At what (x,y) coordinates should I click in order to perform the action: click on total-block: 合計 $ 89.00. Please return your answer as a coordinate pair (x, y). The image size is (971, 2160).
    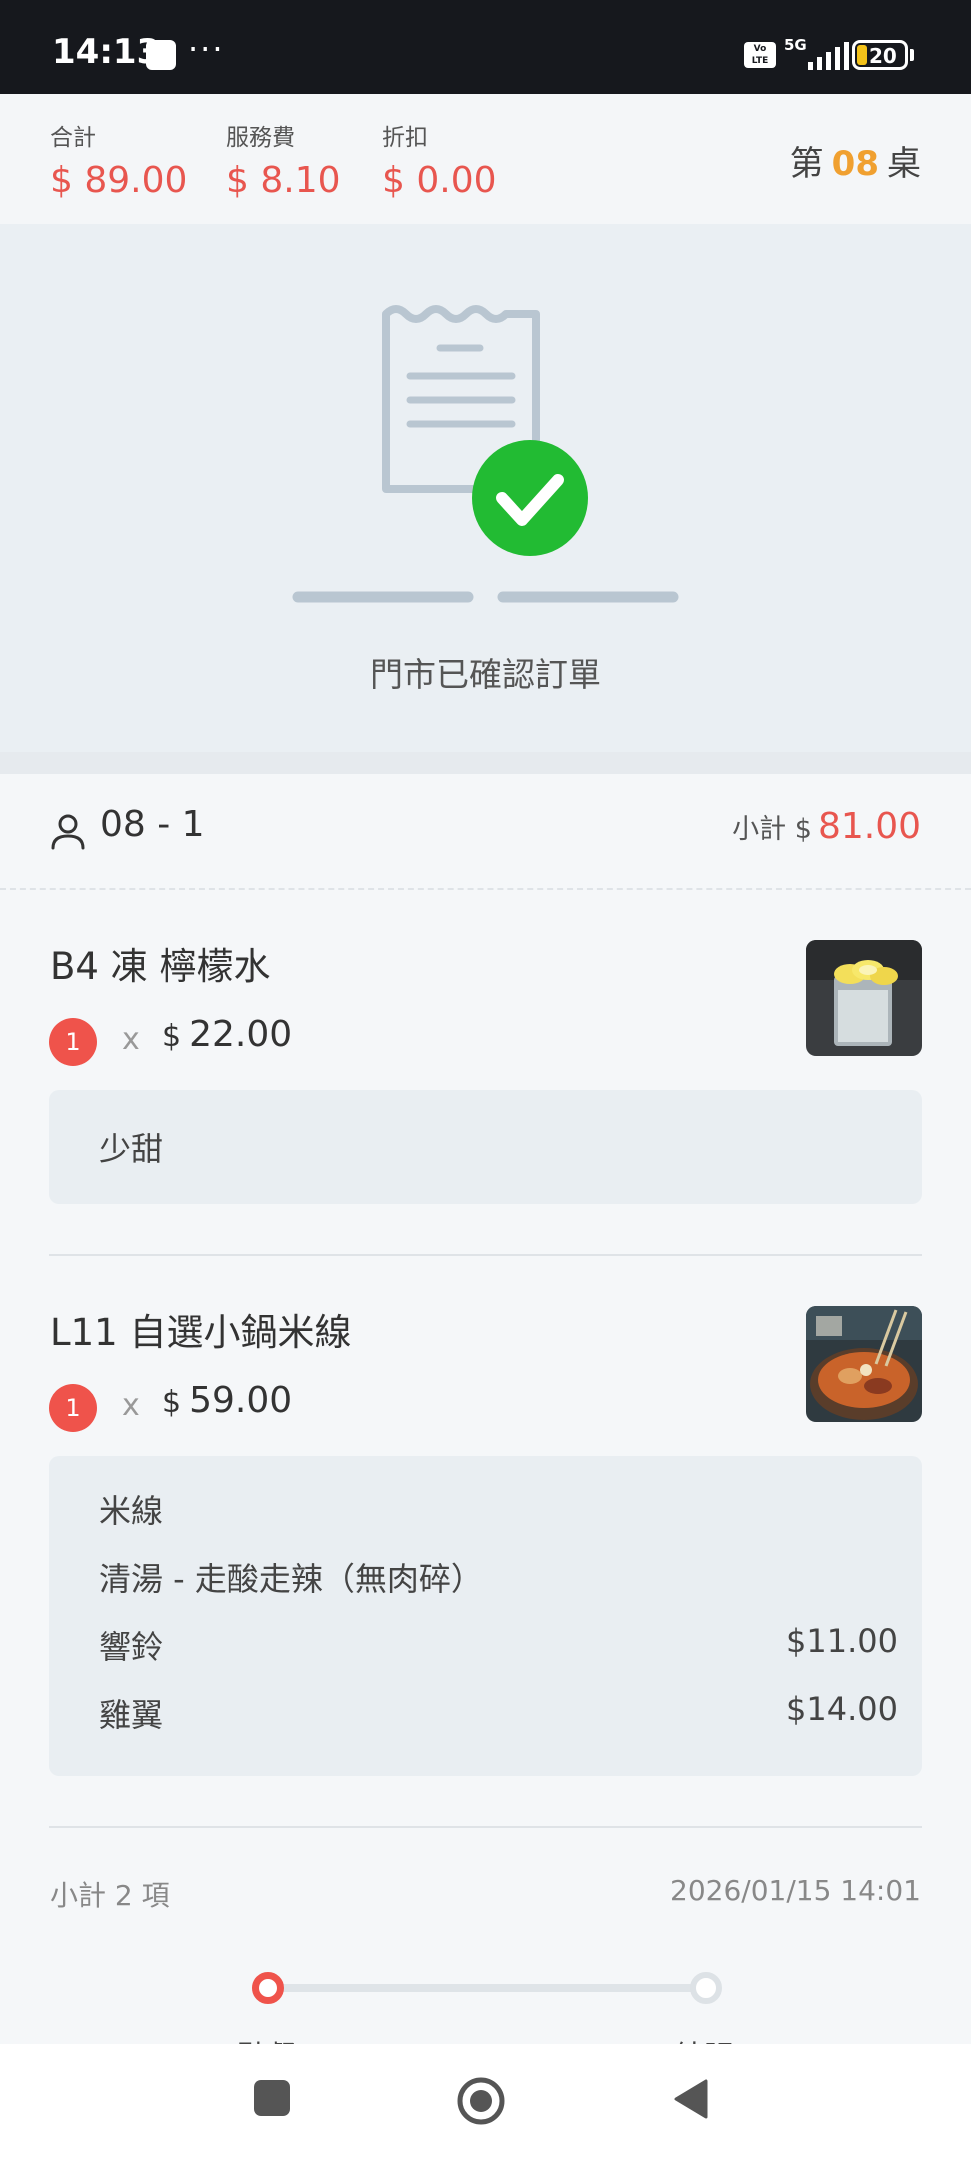
    Looking at the image, I should click on (118, 159).